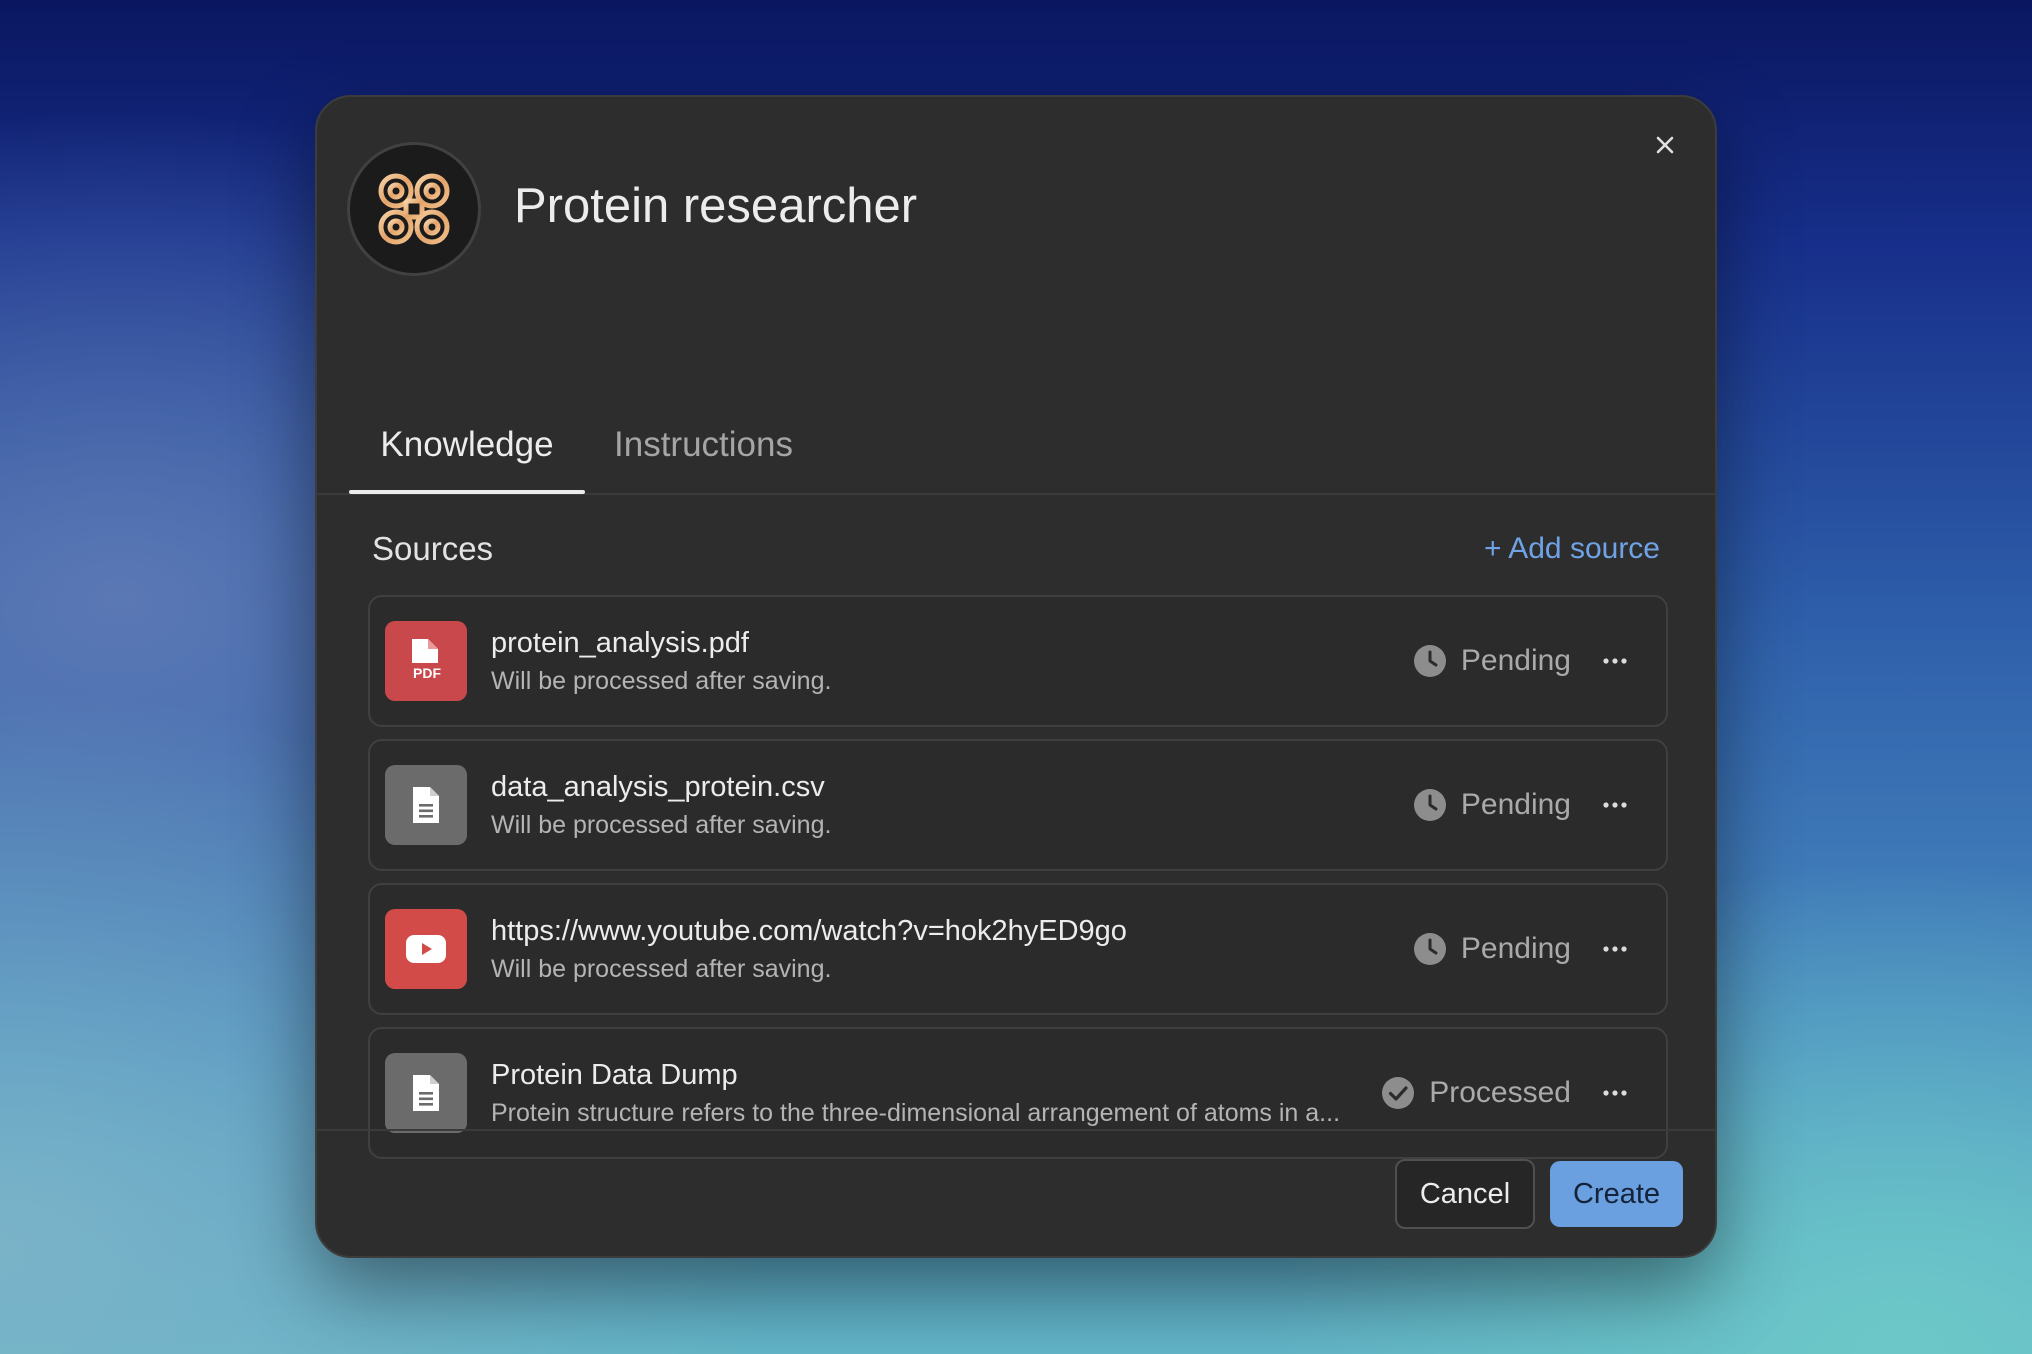  I want to click on assistant-avatar, so click(414, 209).